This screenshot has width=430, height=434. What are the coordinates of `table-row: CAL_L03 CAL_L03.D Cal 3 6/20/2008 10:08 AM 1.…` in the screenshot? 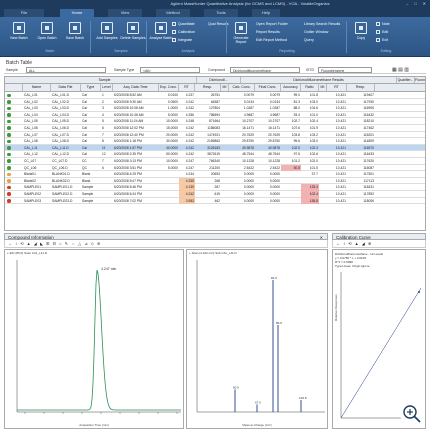 It's located at (215, 108).